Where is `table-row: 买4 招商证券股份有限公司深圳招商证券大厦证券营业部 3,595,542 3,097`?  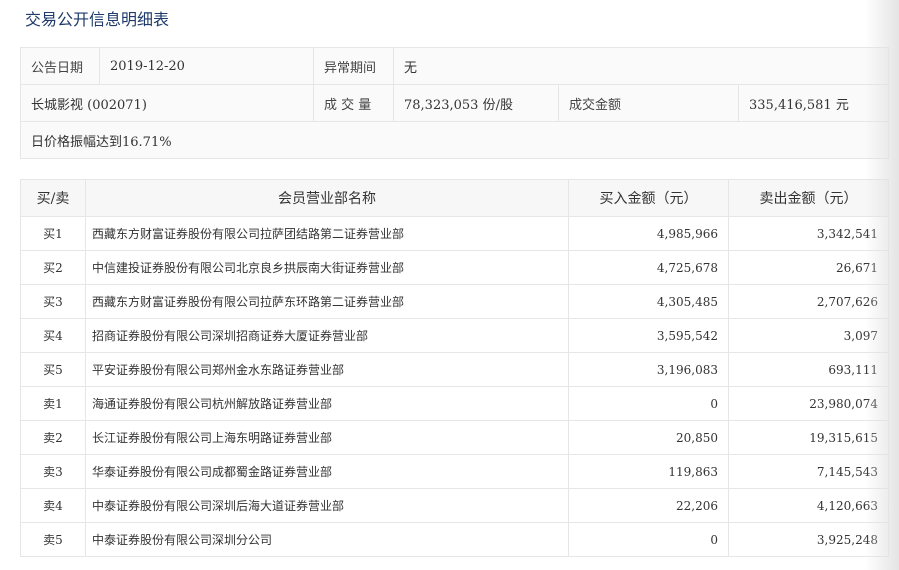 table-row: 买4 招商证券股份有限公司深圳招商证券大厦证券营业部 3,595,542 3,097 is located at coordinates (454, 335).